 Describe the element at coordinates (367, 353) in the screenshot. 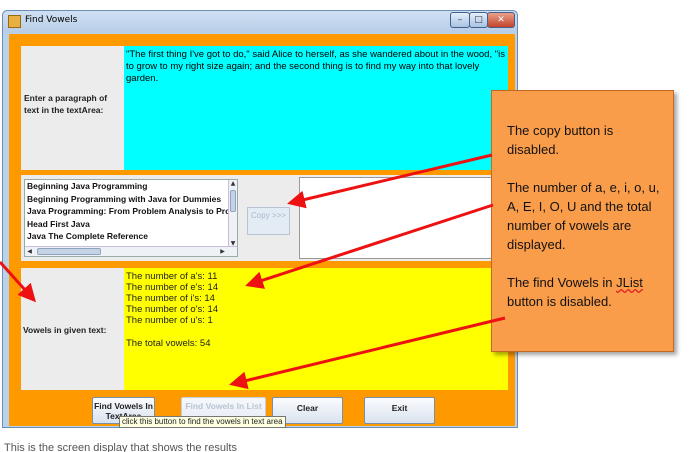

I see `arrow-to-find-list-button` at that location.